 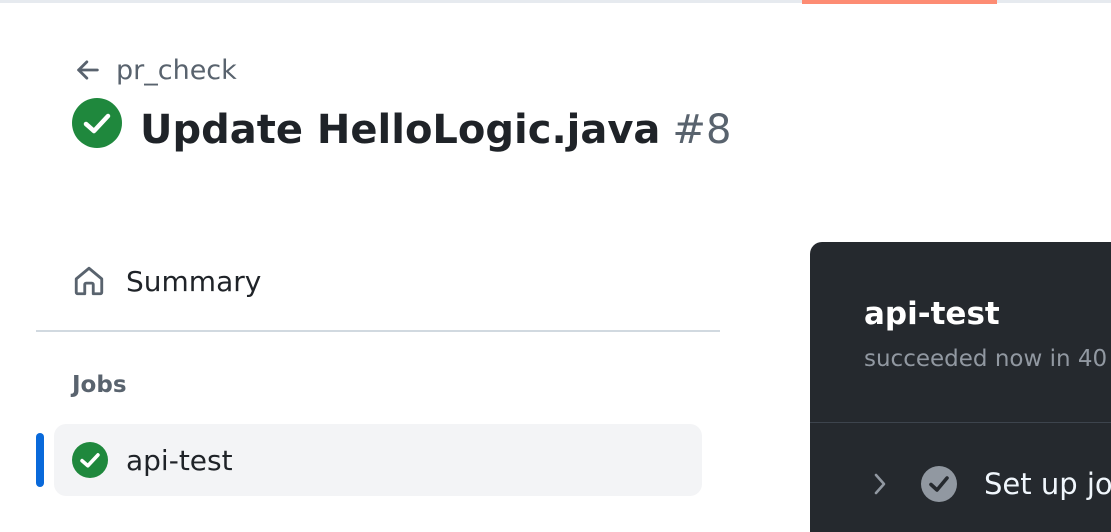 What do you see at coordinates (40, 460) in the screenshot?
I see `active-job-indicator` at bounding box center [40, 460].